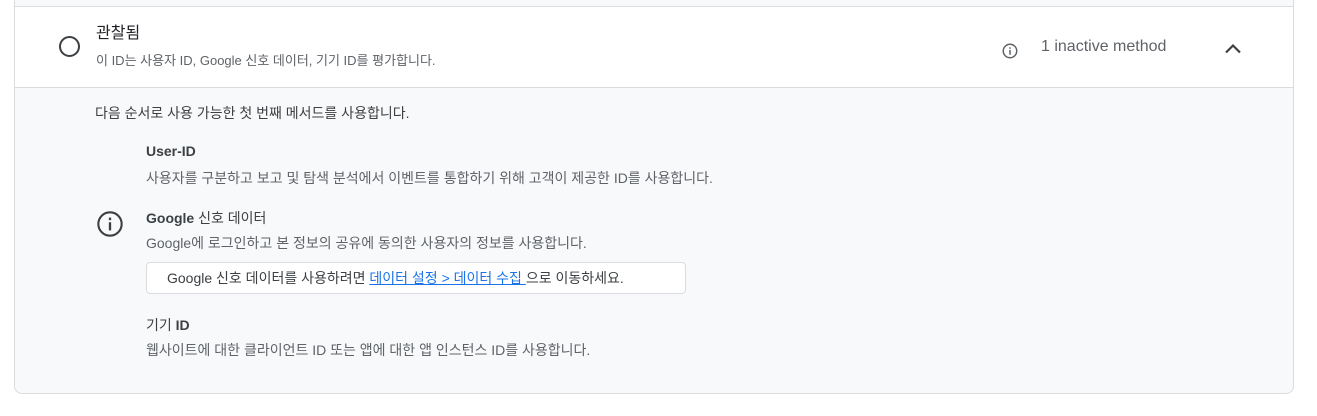 Image resolution: width=1317 pixels, height=416 pixels. I want to click on section-title: 관찰됨, so click(118, 33).